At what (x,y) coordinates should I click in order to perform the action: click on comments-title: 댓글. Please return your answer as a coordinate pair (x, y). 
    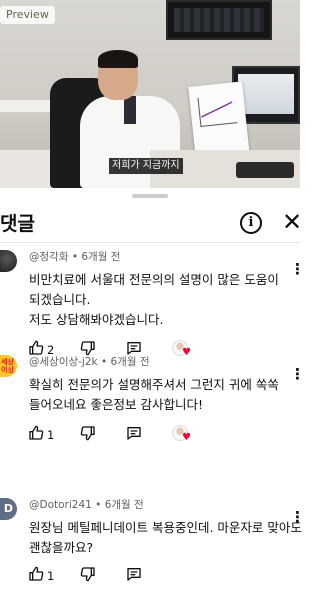
    Looking at the image, I should click on (17, 224).